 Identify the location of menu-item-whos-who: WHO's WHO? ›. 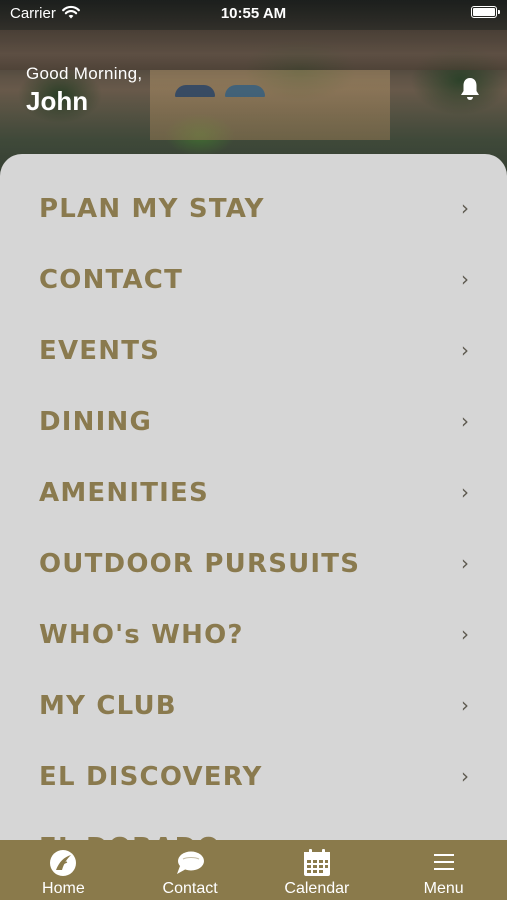
(253, 634).